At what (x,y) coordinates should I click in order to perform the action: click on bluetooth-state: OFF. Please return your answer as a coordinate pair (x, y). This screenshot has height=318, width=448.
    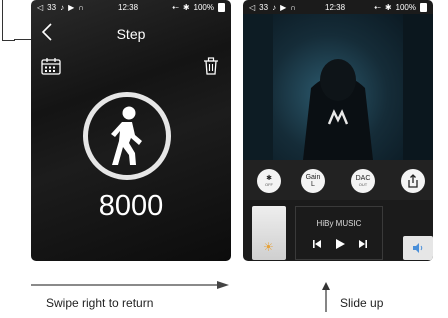
    Looking at the image, I should click on (269, 184).